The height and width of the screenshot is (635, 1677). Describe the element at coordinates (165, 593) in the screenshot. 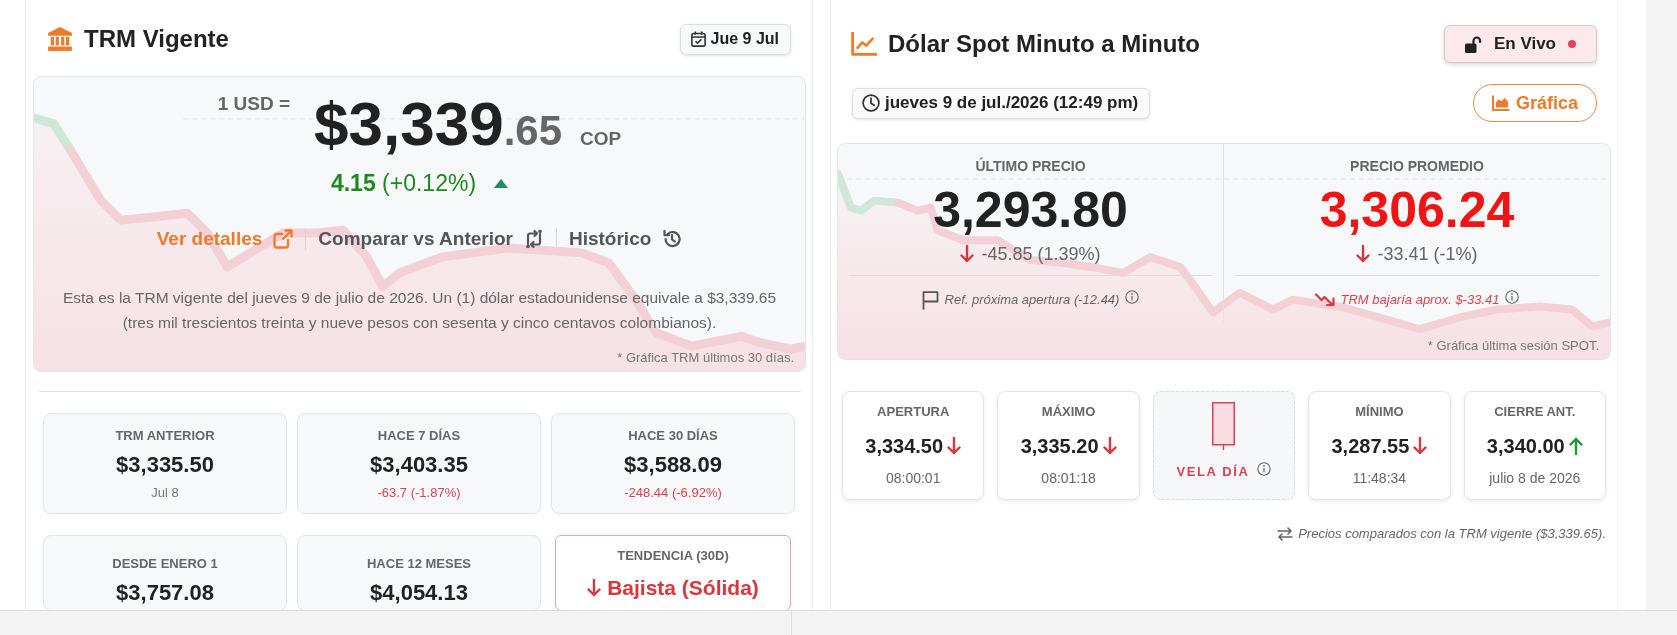

I see `stat-value: $3,757.08` at that location.